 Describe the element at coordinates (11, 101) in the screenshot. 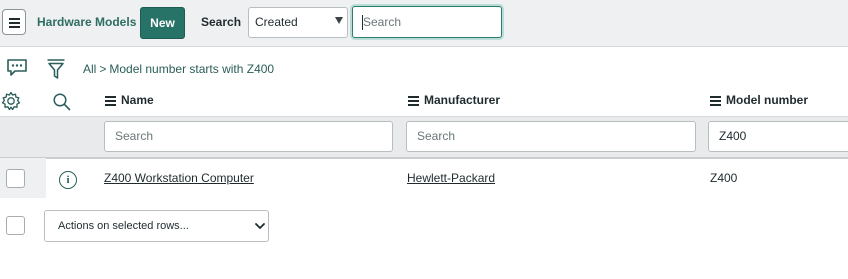

I see `gear-icon` at that location.